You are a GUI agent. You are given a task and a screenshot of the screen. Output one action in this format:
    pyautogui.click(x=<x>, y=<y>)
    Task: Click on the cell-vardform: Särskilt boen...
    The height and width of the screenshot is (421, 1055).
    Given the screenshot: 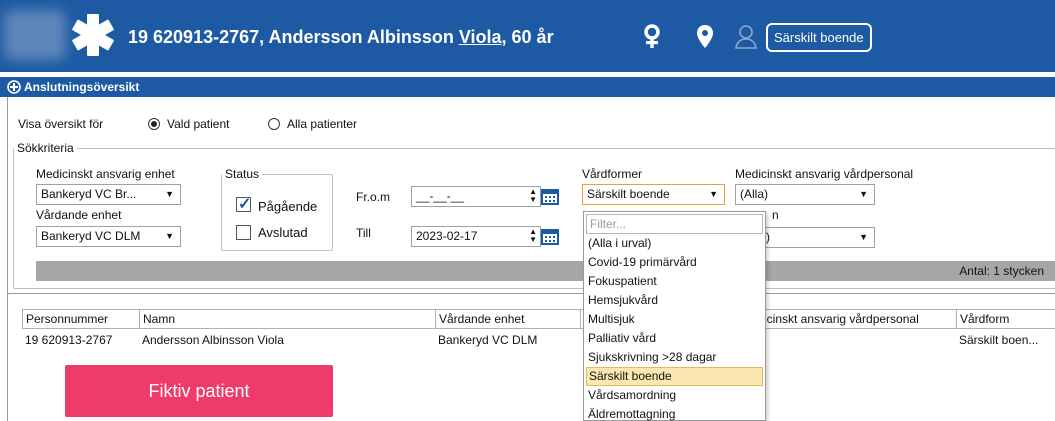 What is the action you would take?
    pyautogui.click(x=999, y=340)
    